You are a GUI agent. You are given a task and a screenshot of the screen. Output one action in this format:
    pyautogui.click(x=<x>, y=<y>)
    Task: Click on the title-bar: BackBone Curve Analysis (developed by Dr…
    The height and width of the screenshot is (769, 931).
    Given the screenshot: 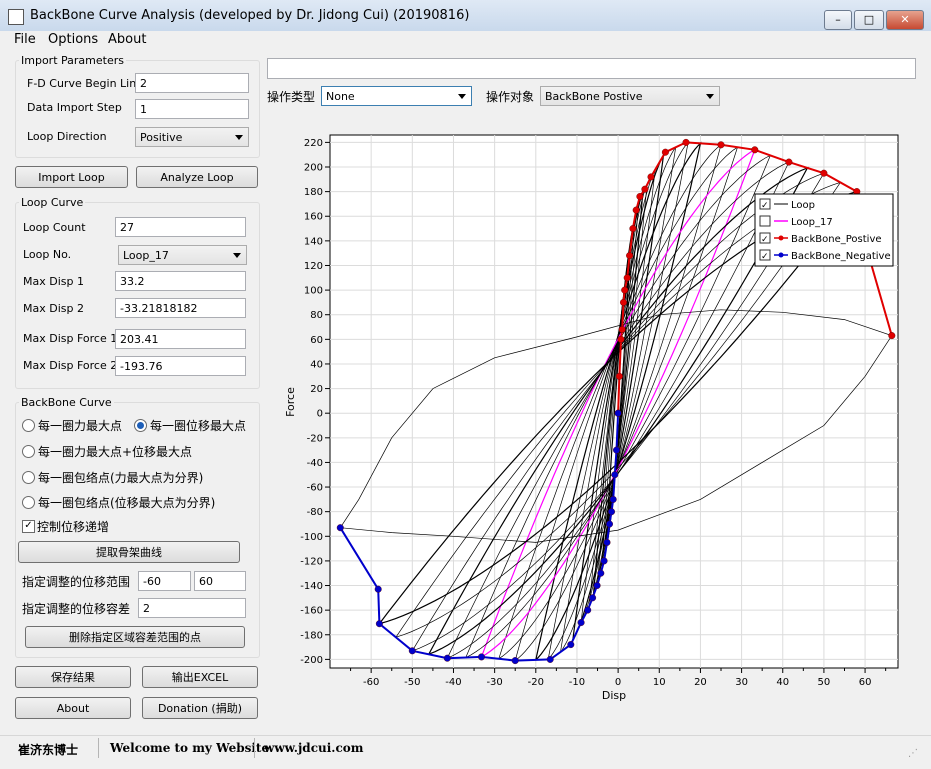 What is the action you would take?
    pyautogui.click(x=465, y=16)
    